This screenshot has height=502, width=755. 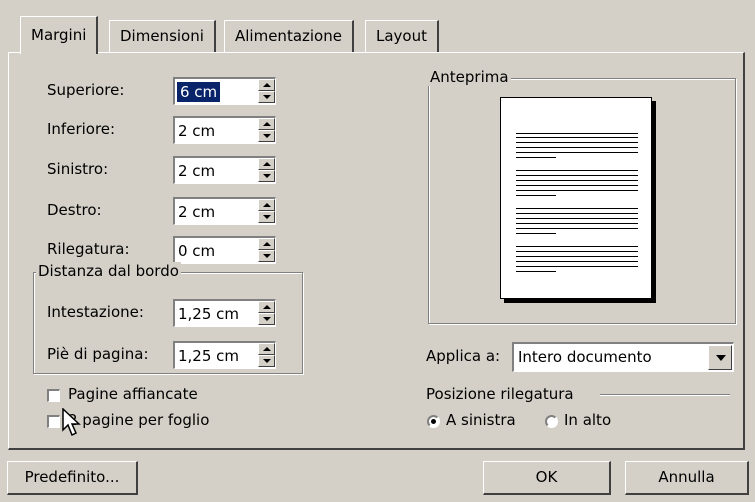 I want to click on mirror-margins-checkbox, so click(x=53, y=395).